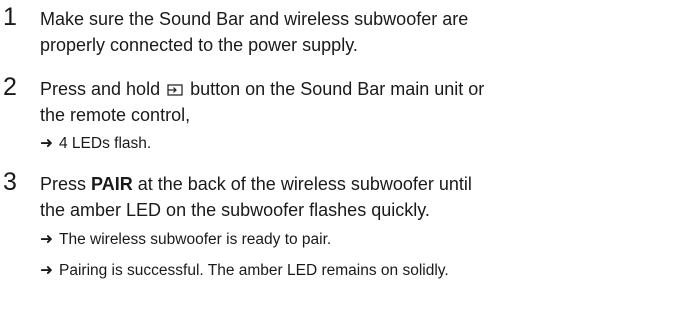 Image resolution: width=674 pixels, height=315 pixels. I want to click on step-text-line: the remote control,, so click(115, 115).